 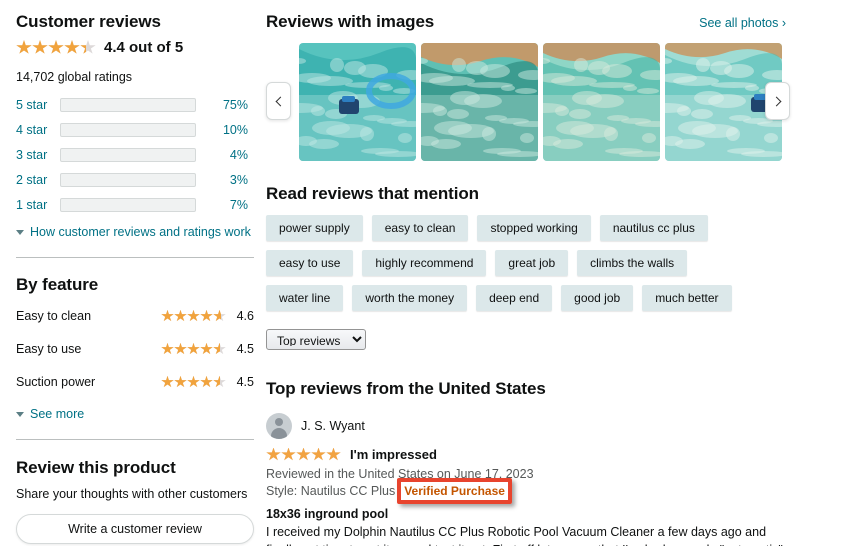 I want to click on histogram-percent: 7%, so click(x=228, y=205).